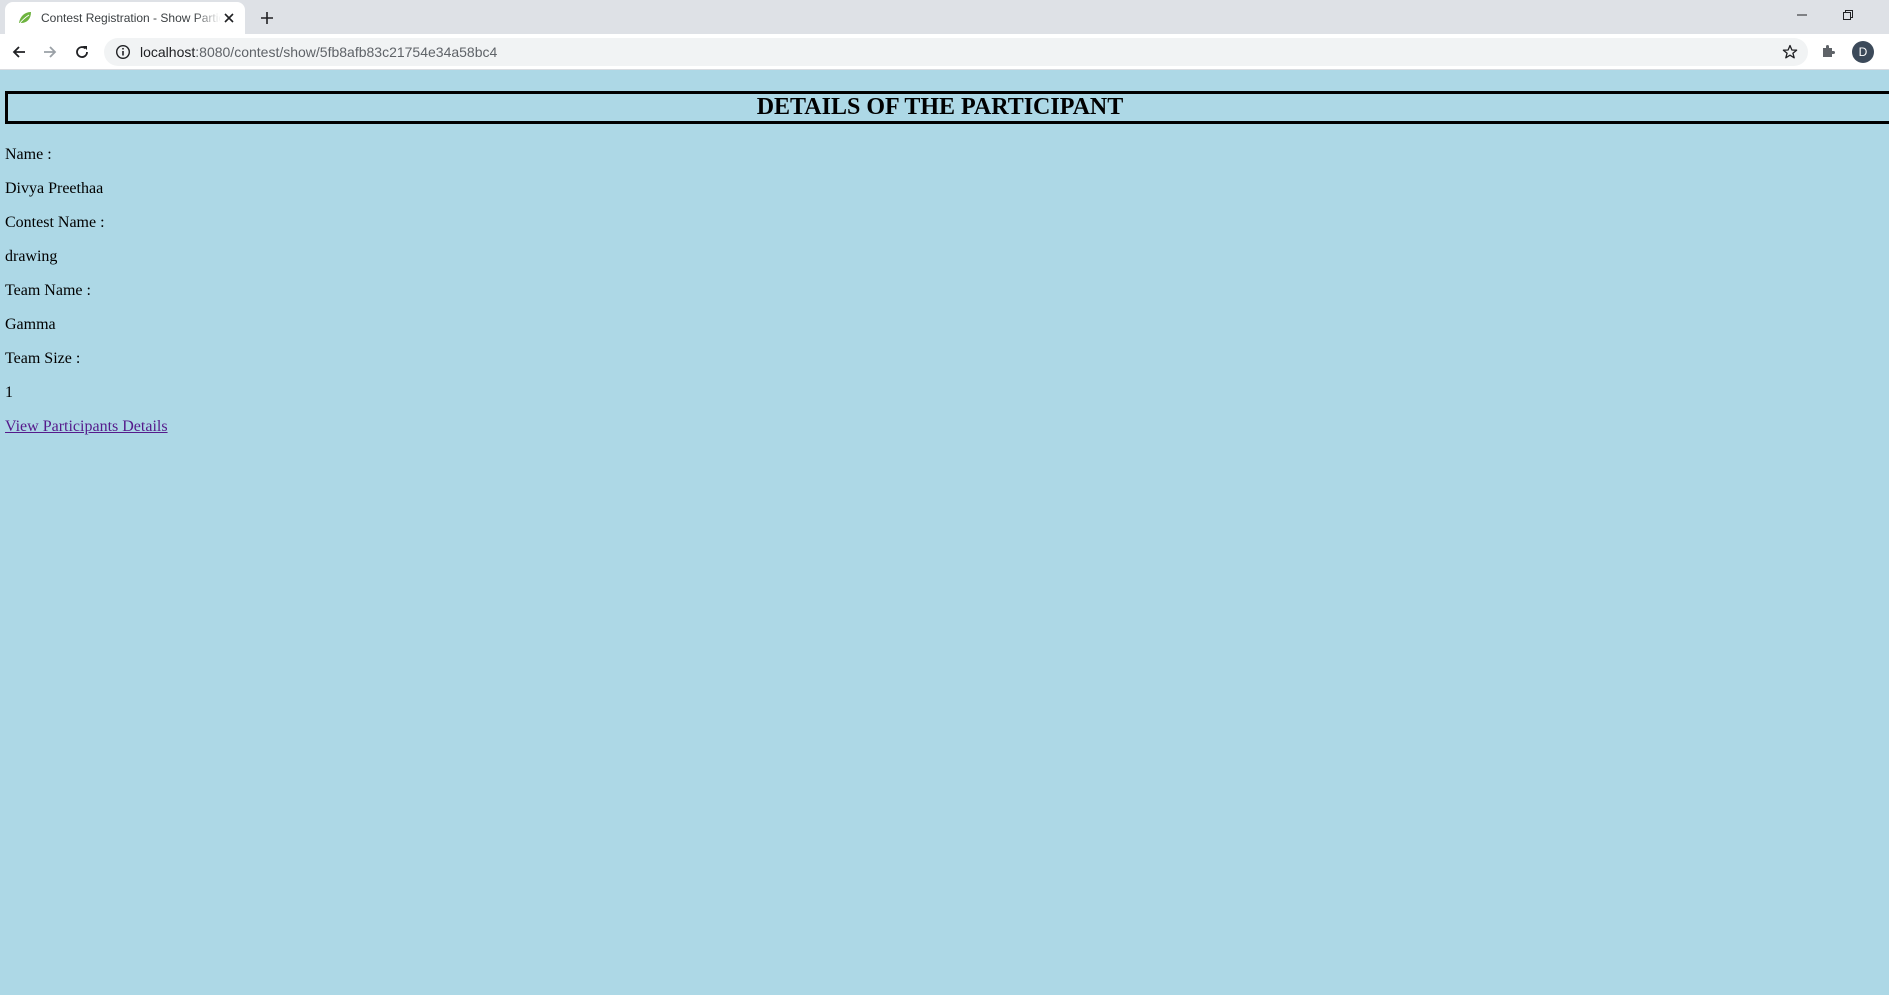 The image size is (1889, 995). Describe the element at coordinates (9, 392) in the screenshot. I see `team-size-value: 1` at that location.